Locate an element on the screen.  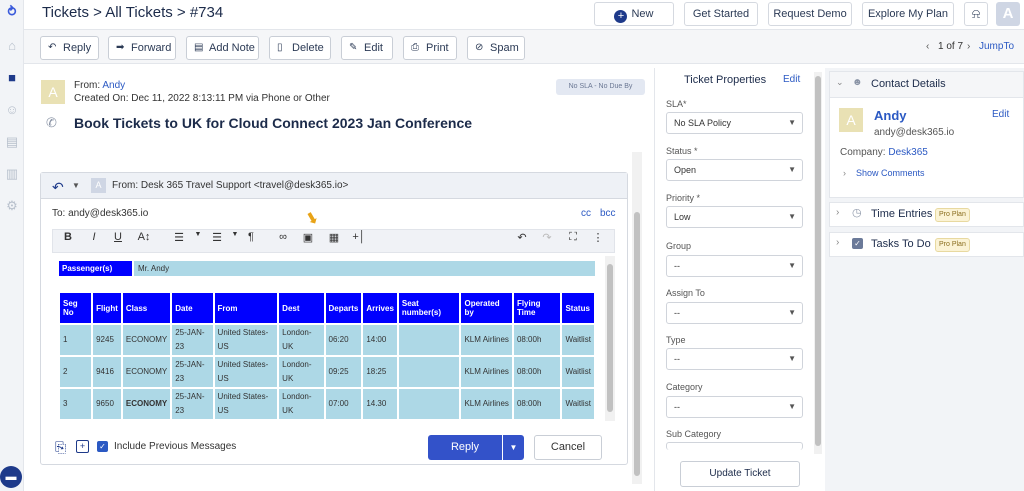
paragraph-icon: ¶ is located at coordinates (251, 237).